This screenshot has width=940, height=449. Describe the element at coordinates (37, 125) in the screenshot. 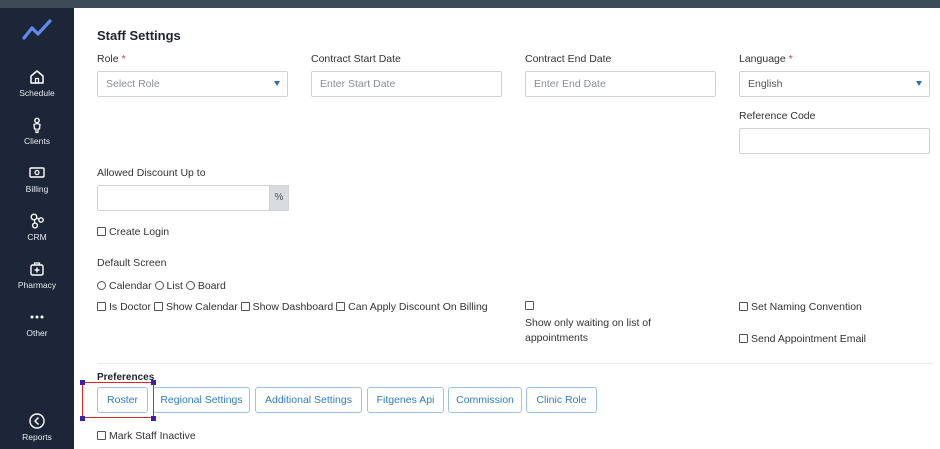

I see `person-icon` at that location.